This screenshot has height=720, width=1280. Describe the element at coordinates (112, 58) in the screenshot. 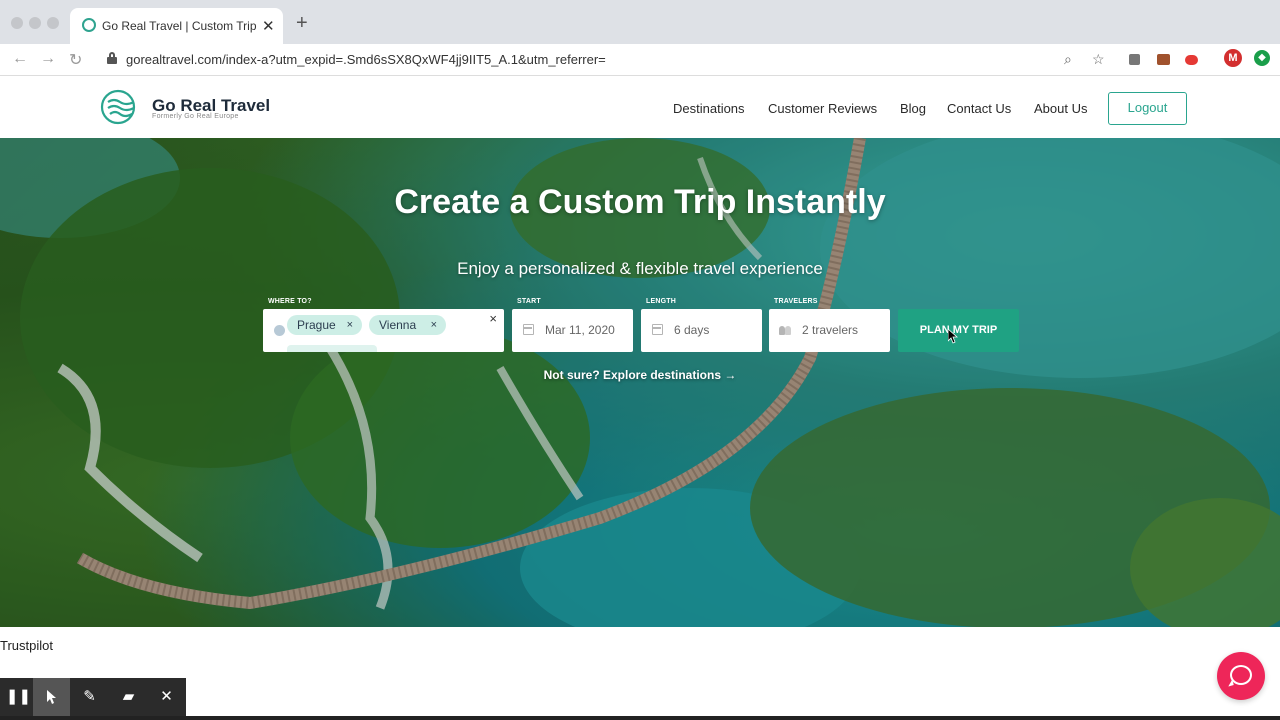

I see `lock-icon` at that location.